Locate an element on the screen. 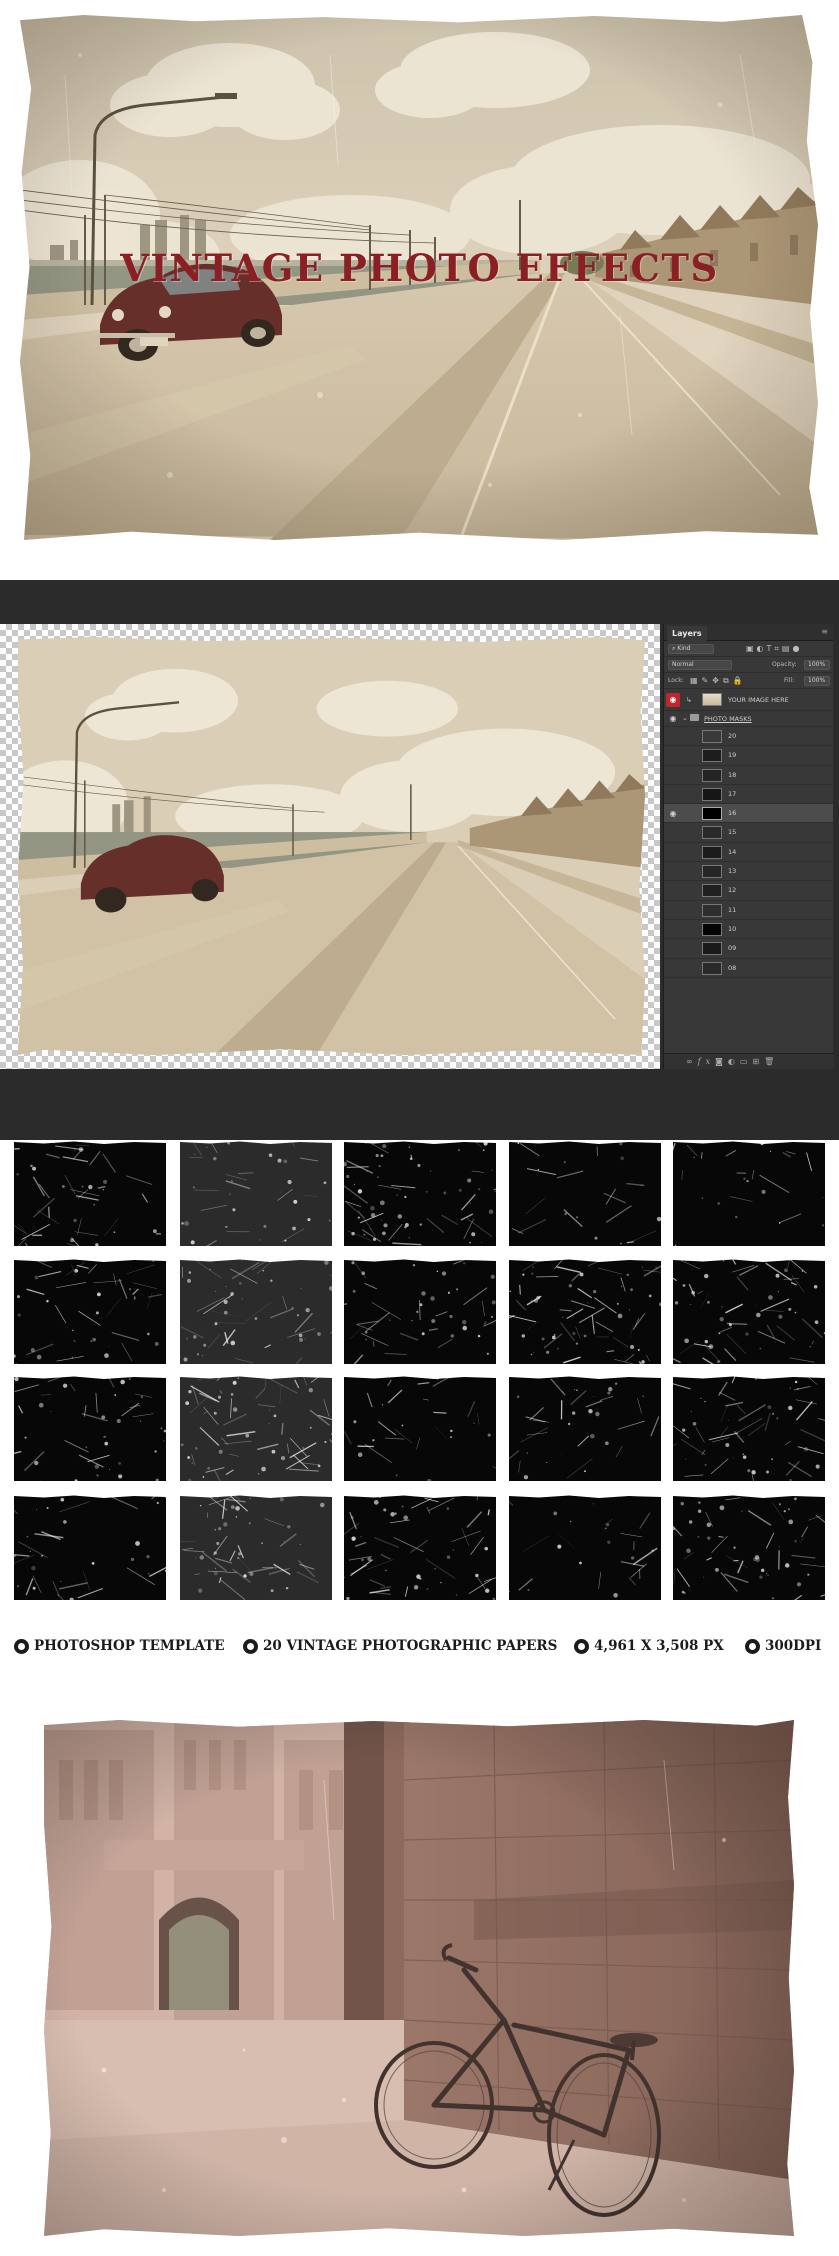 This screenshot has width=839, height=2256. layer-group-row: ◉ ⌄ PHOTO MASKS is located at coordinates (748, 719).